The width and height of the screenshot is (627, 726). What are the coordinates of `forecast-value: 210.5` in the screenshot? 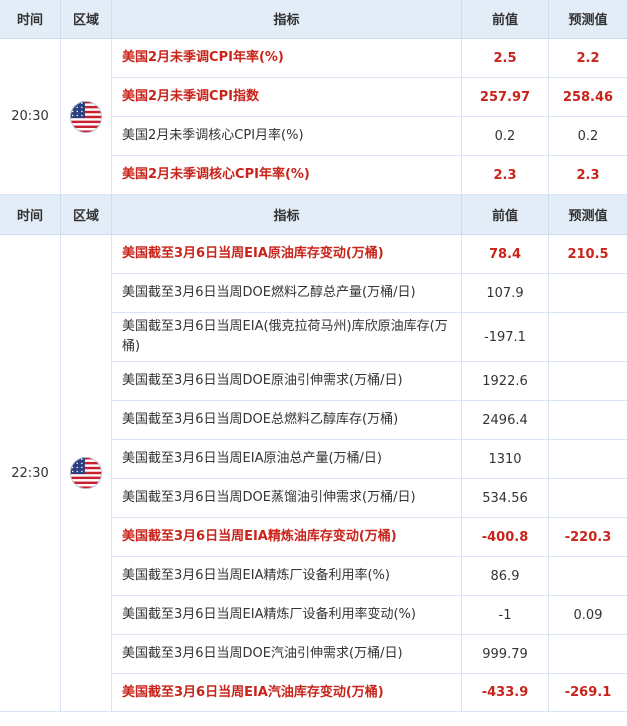 It's located at (588, 254).